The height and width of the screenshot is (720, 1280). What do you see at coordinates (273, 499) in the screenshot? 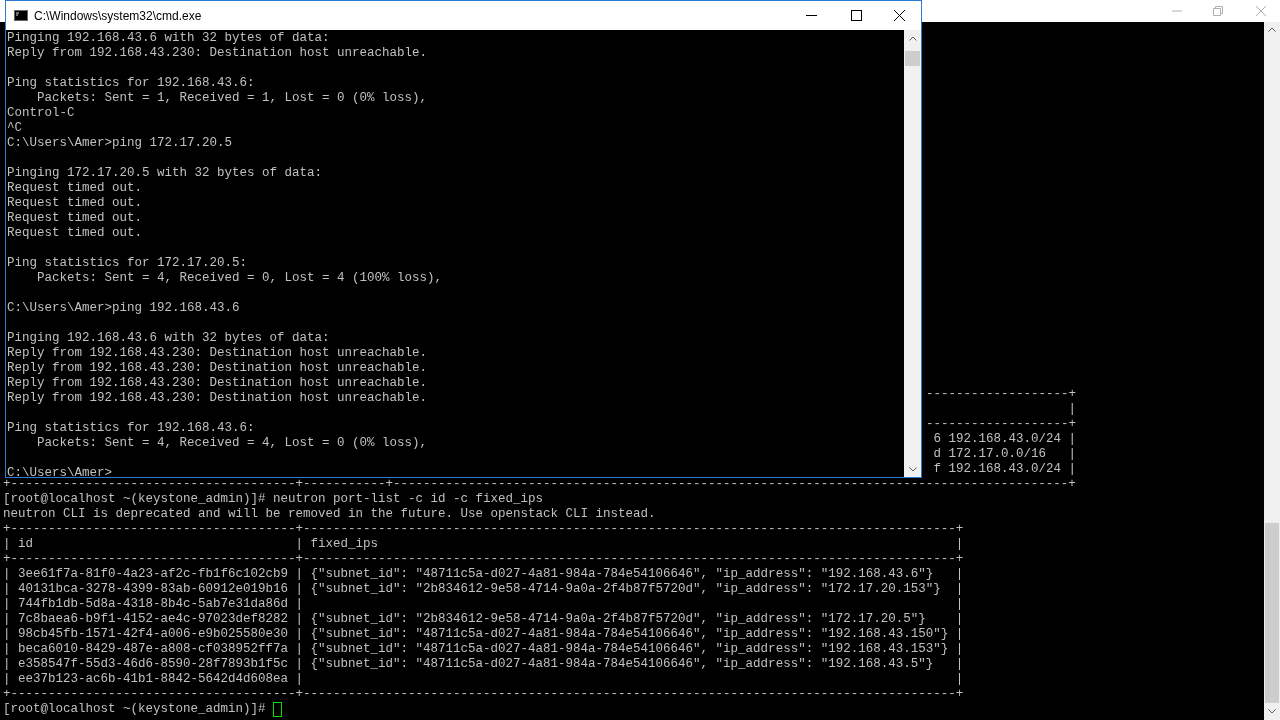
I see `terminal-line: [root@localhost ~(keystone_admin)]# neutron port-list -c id -c fixed_ips` at bounding box center [273, 499].